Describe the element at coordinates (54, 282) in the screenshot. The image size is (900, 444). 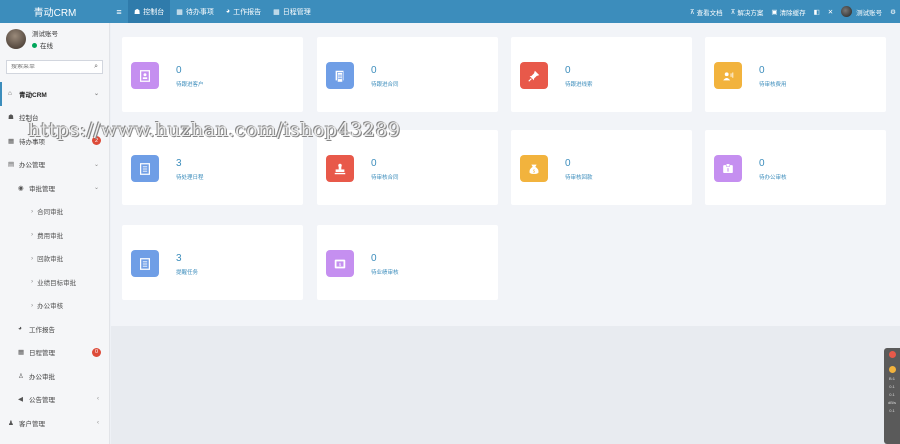
I see `sidebar-item: › 业绩目标审批` at that location.